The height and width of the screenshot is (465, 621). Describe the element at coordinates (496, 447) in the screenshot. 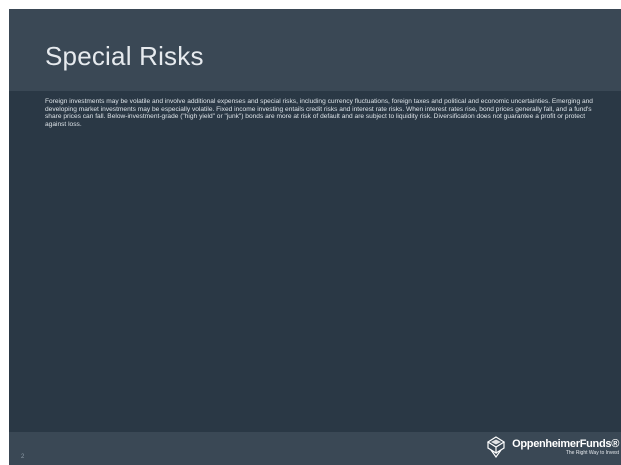

I see `oppenheimer-logo-mark-icon` at that location.